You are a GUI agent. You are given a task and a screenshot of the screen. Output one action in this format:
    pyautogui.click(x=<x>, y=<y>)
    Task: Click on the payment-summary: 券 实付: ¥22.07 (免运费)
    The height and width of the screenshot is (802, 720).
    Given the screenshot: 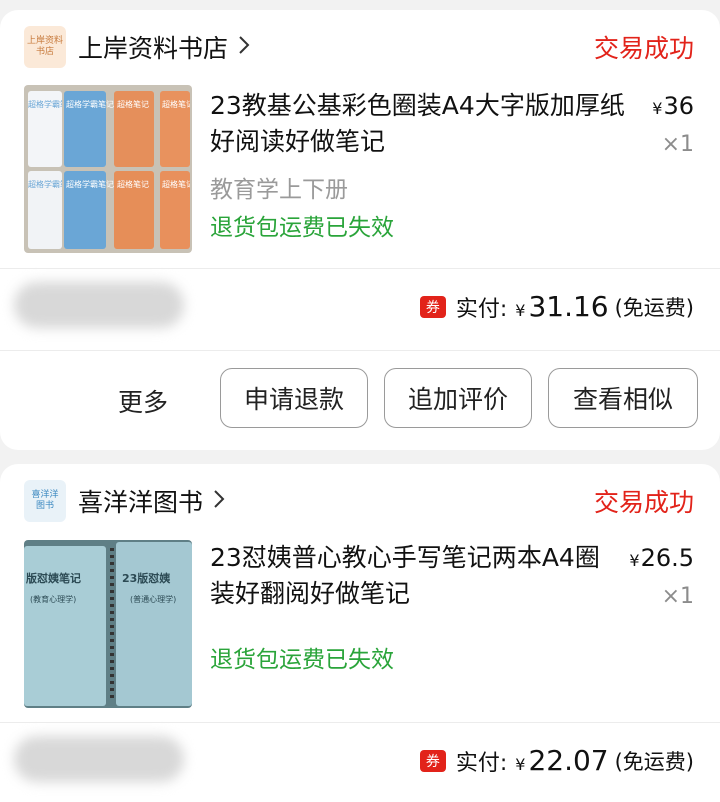 What is the action you would take?
    pyautogui.click(x=556, y=760)
    